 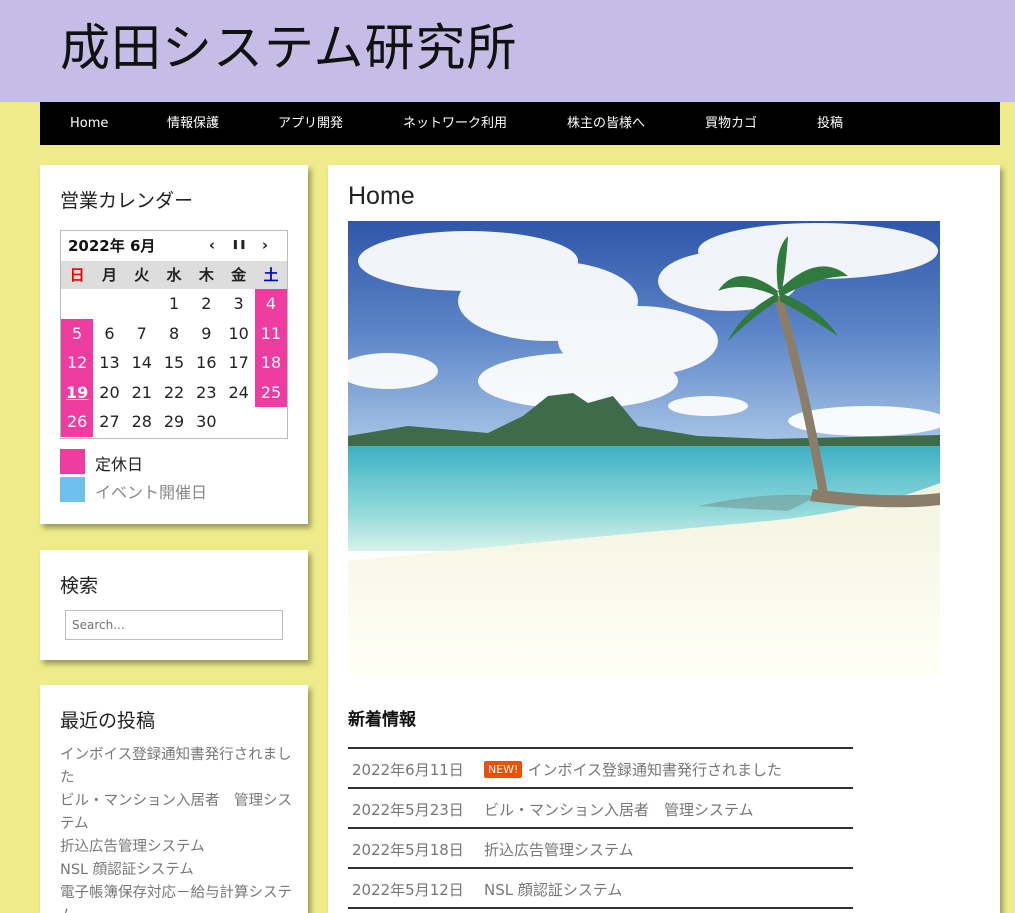 What do you see at coordinates (151, 492) in the screenshot?
I see `event-day-legend: イベント開催日` at bounding box center [151, 492].